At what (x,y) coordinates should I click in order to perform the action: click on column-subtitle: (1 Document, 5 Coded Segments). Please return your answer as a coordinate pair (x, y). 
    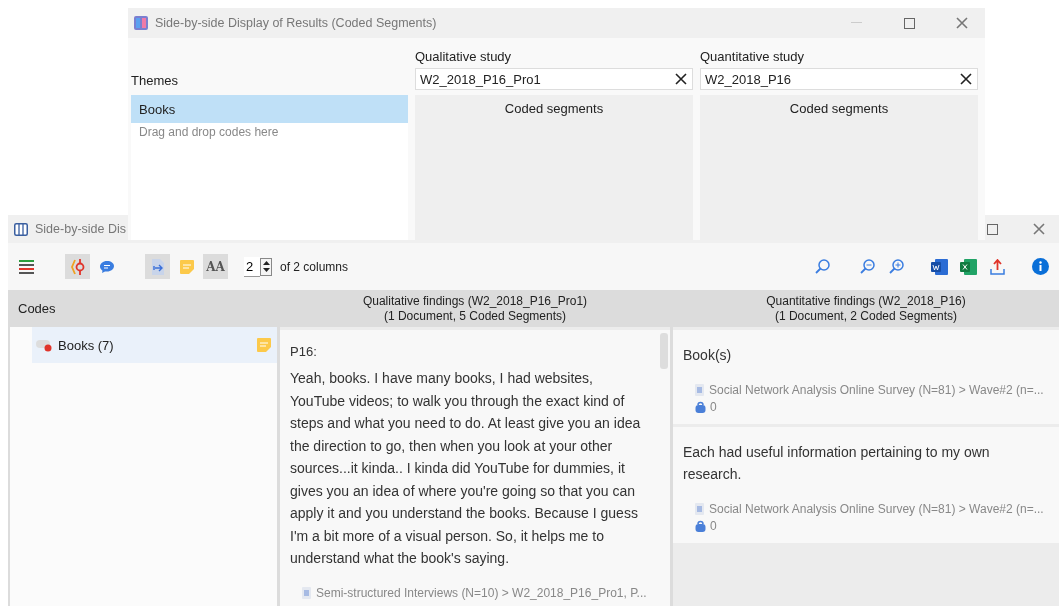
    Looking at the image, I should click on (475, 316).